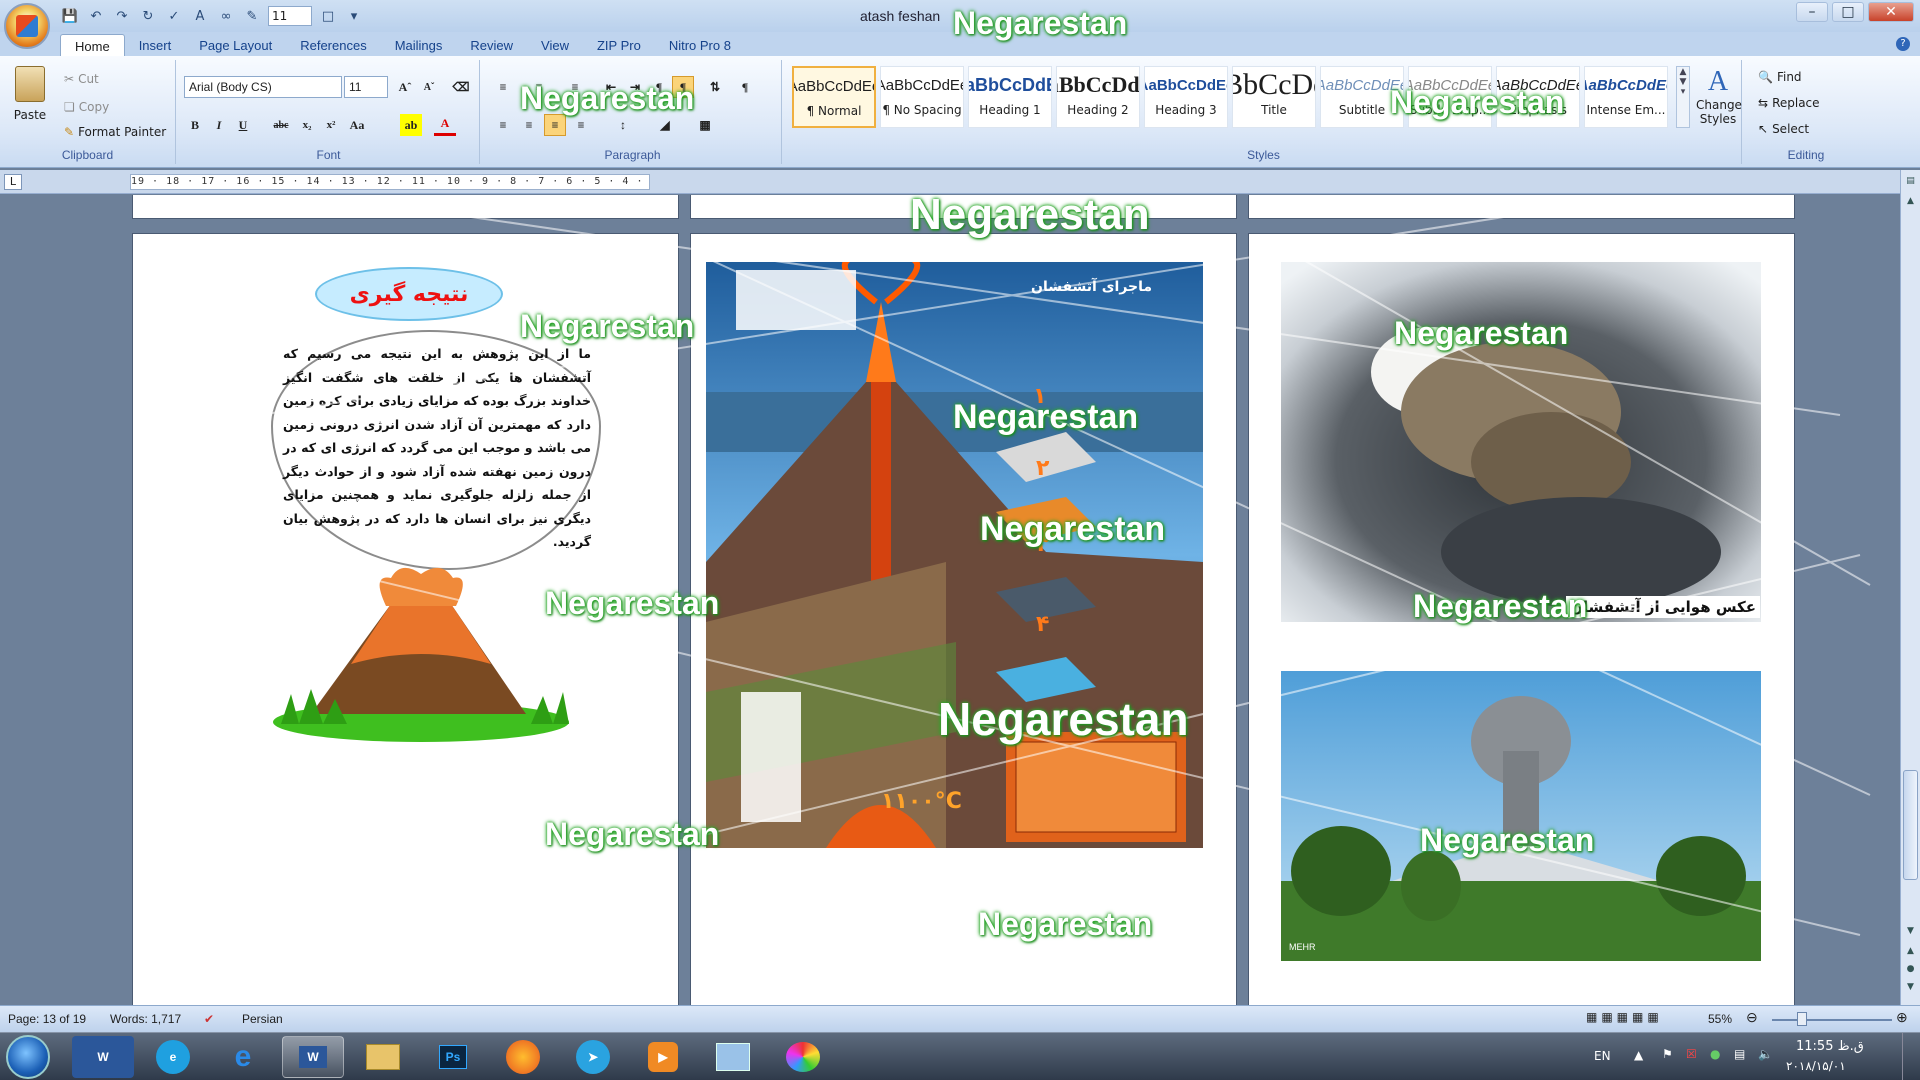  I want to click on security-icon: ☒, so click(1691, 1054).